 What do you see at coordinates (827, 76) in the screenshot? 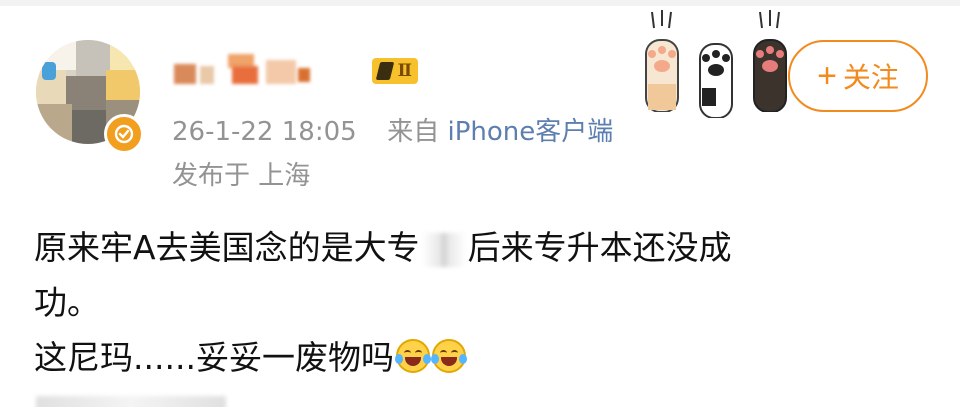
I see `plus-icon: +` at bounding box center [827, 76].